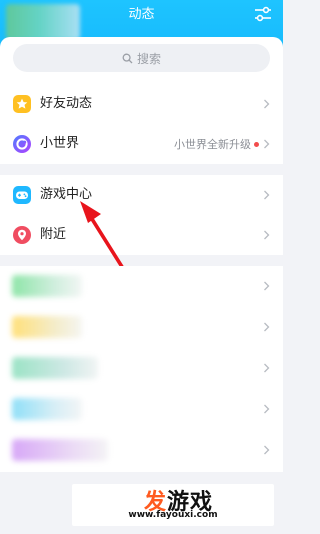 The image size is (320, 534). Describe the element at coordinates (173, 515) in the screenshot. I see `watermark-url: www.fayouxi.com` at that location.